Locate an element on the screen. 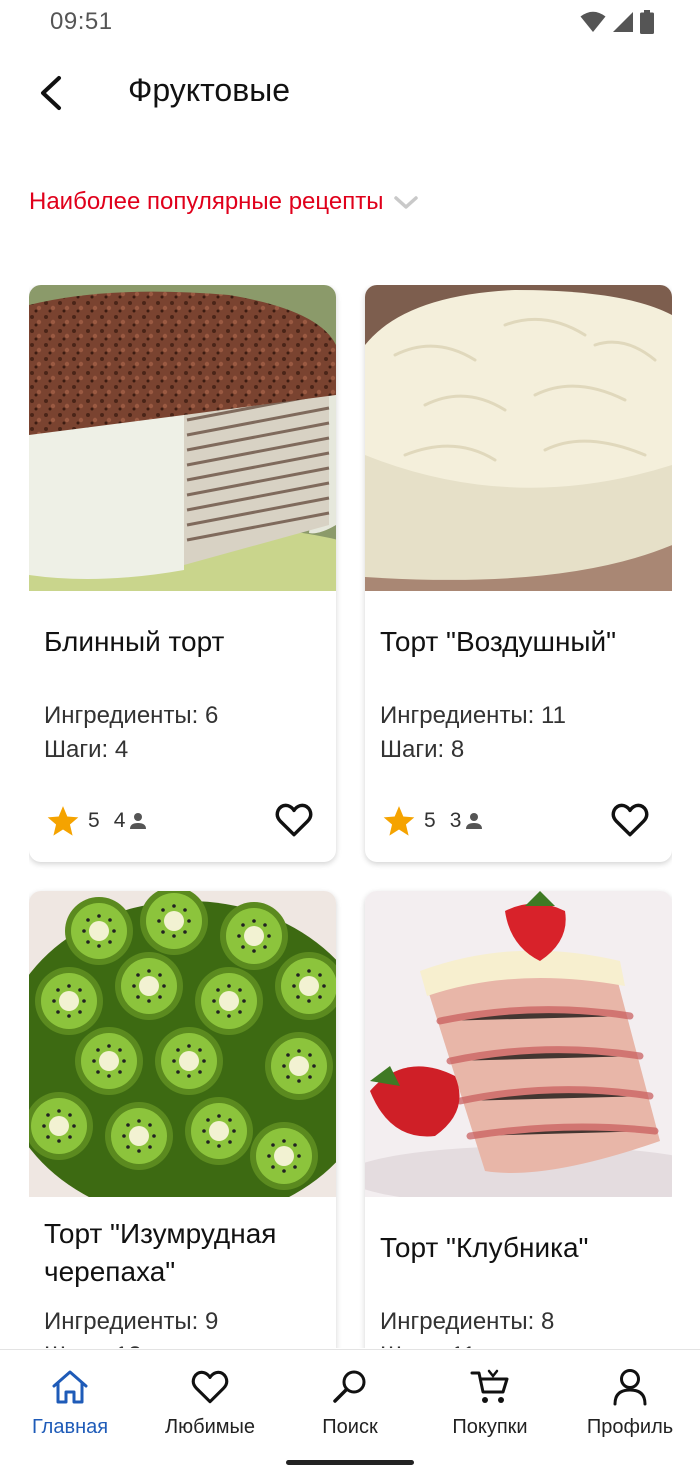 Image resolution: width=700 pixels, height=1478 pixels. battery-icon is located at coordinates (647, 22).